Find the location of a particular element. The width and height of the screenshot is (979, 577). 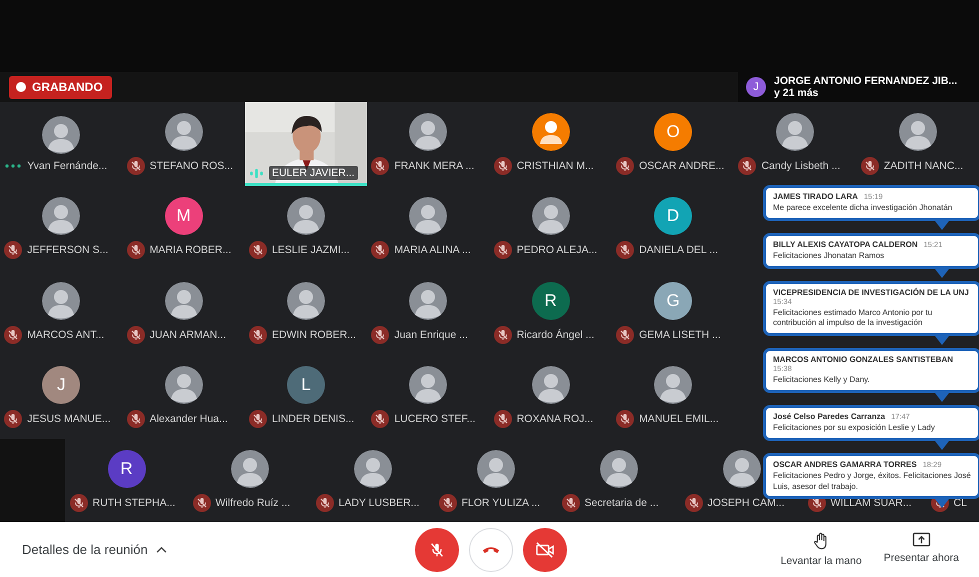

avatar: G is located at coordinates (673, 301).